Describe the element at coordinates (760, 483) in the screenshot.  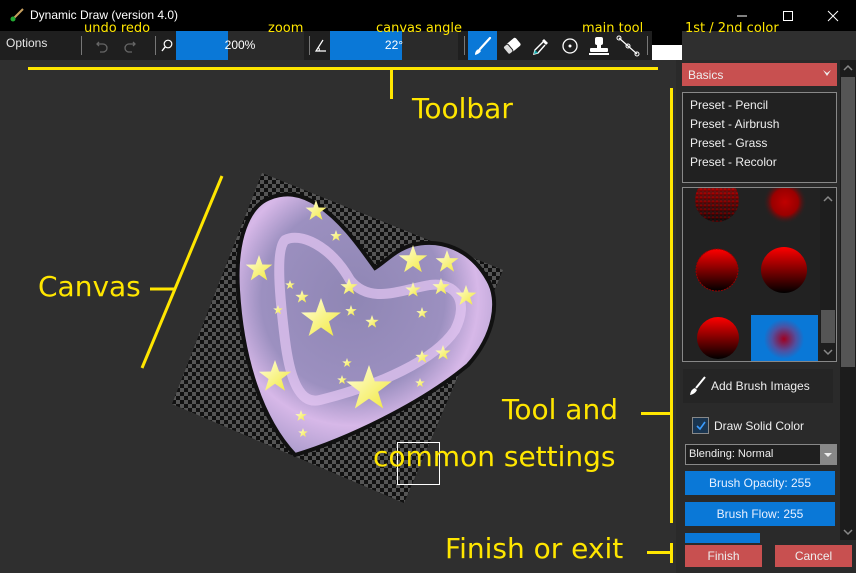
I see `brush-opacity-slider: Brush Opacity: 255` at that location.